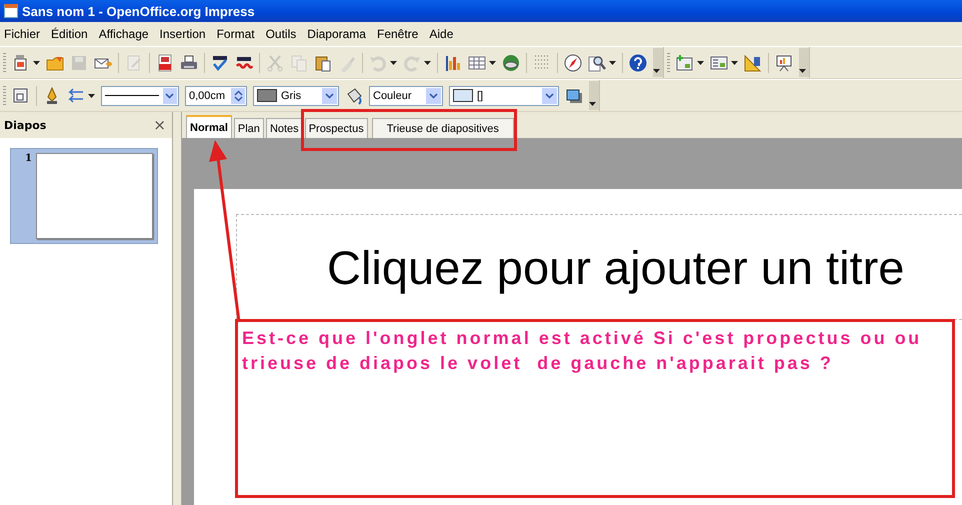 The image size is (962, 505). Describe the element at coordinates (336, 128) in the screenshot. I see `view-tab: Prospectus` at that location.